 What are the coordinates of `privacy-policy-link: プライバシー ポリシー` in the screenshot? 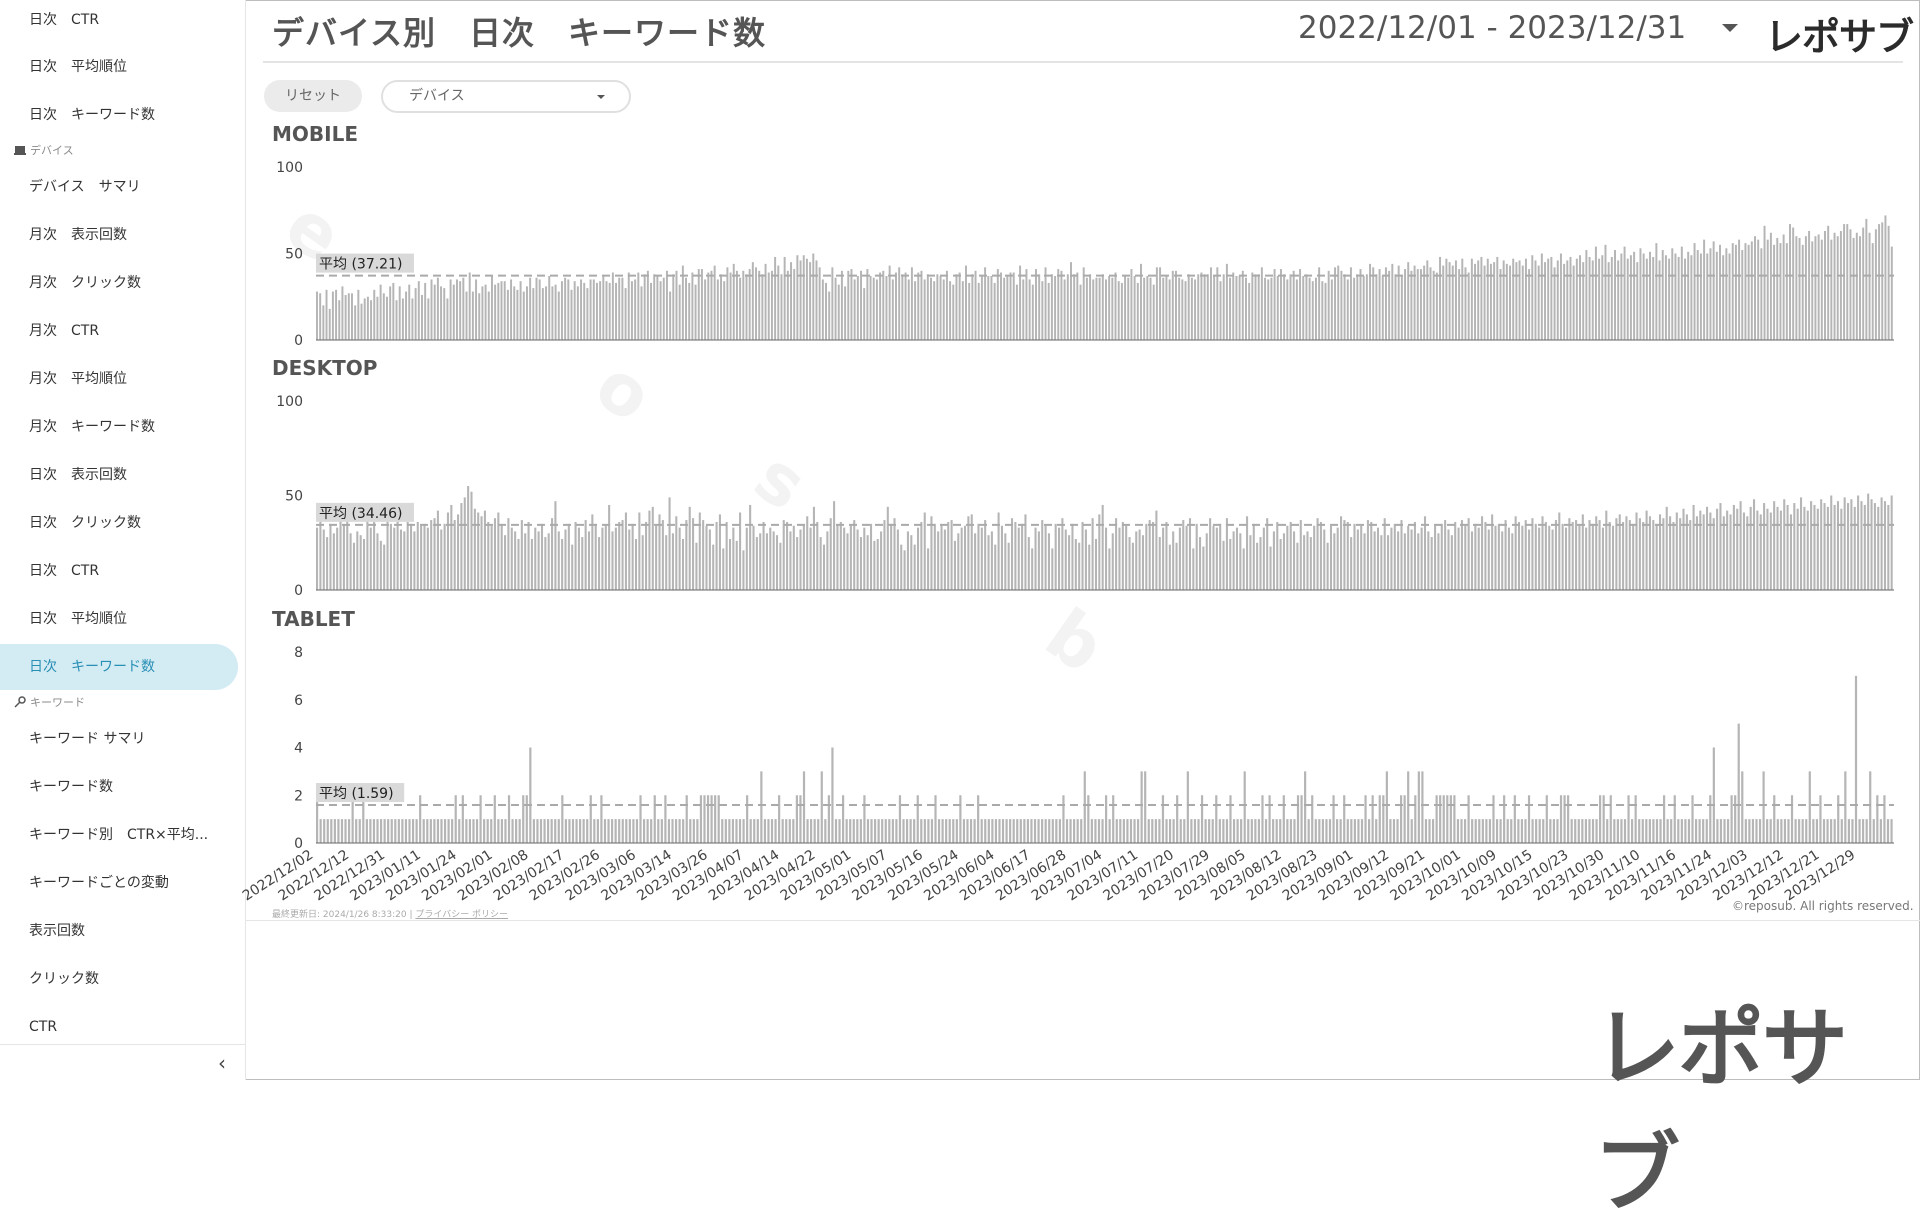 It's located at (461, 915).